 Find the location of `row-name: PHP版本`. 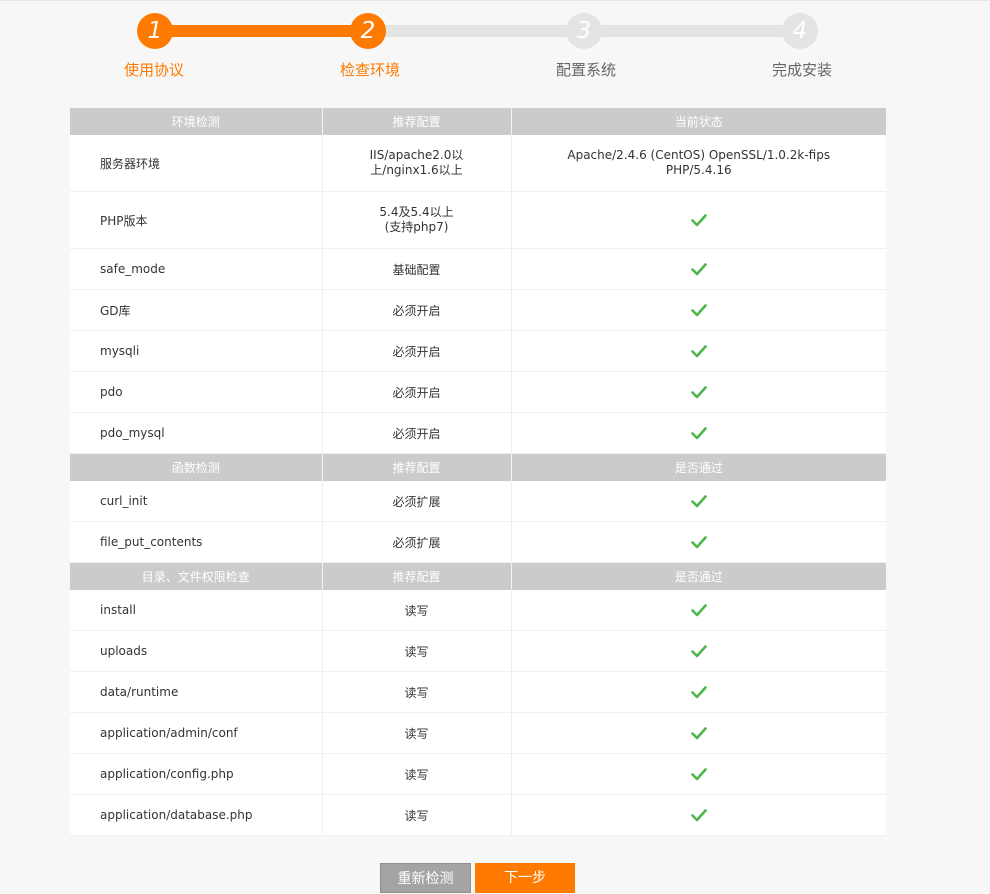

row-name: PHP版本 is located at coordinates (196, 220).